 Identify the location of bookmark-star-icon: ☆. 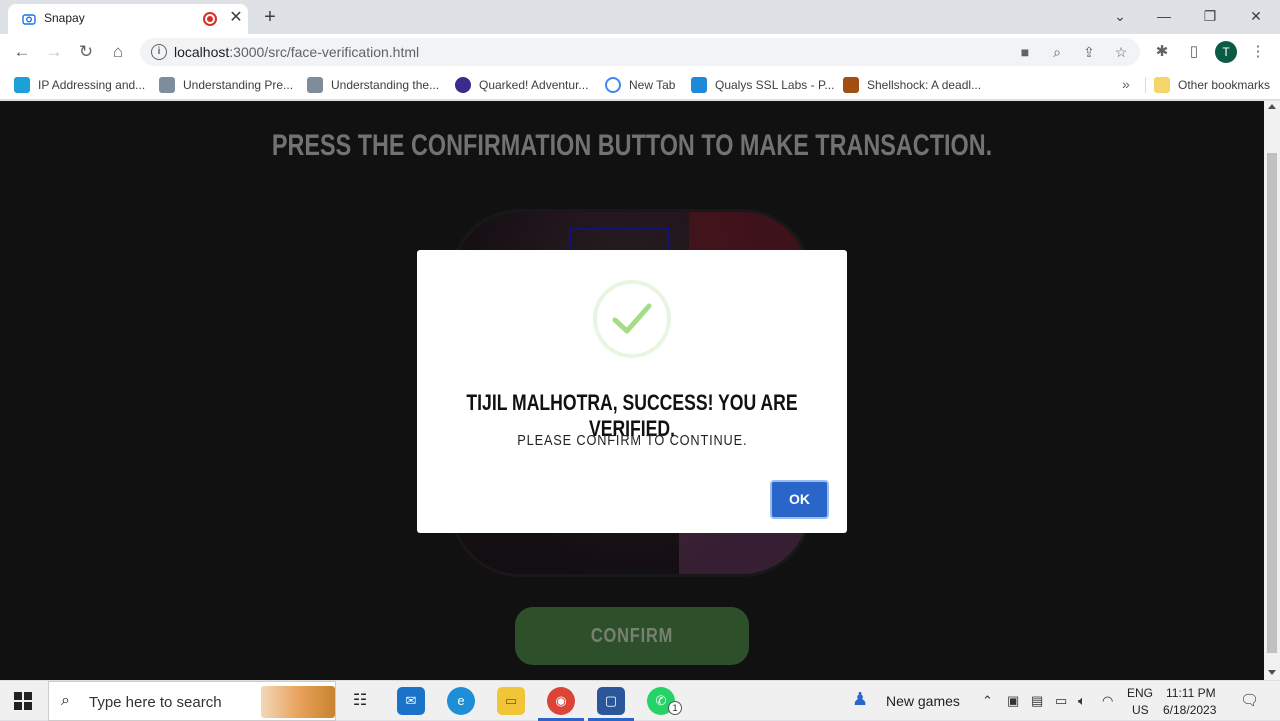
(1121, 52).